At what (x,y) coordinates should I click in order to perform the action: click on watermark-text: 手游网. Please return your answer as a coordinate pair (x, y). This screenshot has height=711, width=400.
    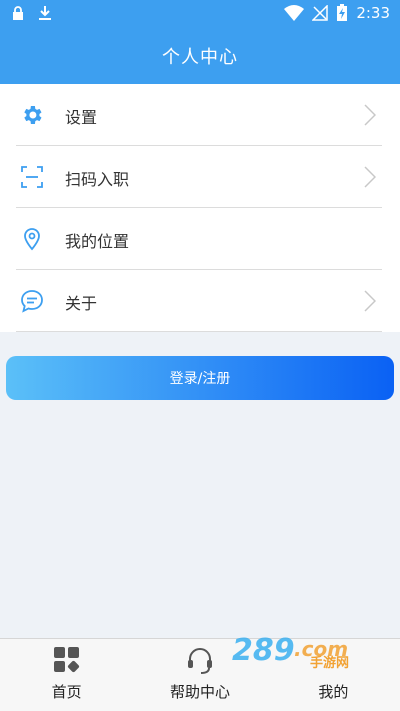
    Looking at the image, I should click on (330, 663).